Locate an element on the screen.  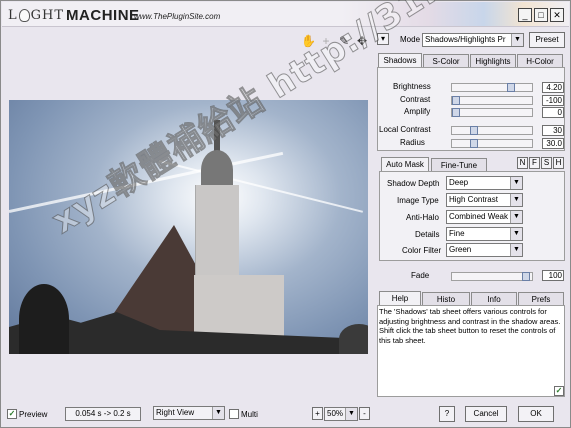
fade-value: 100 is located at coordinates (553, 275).